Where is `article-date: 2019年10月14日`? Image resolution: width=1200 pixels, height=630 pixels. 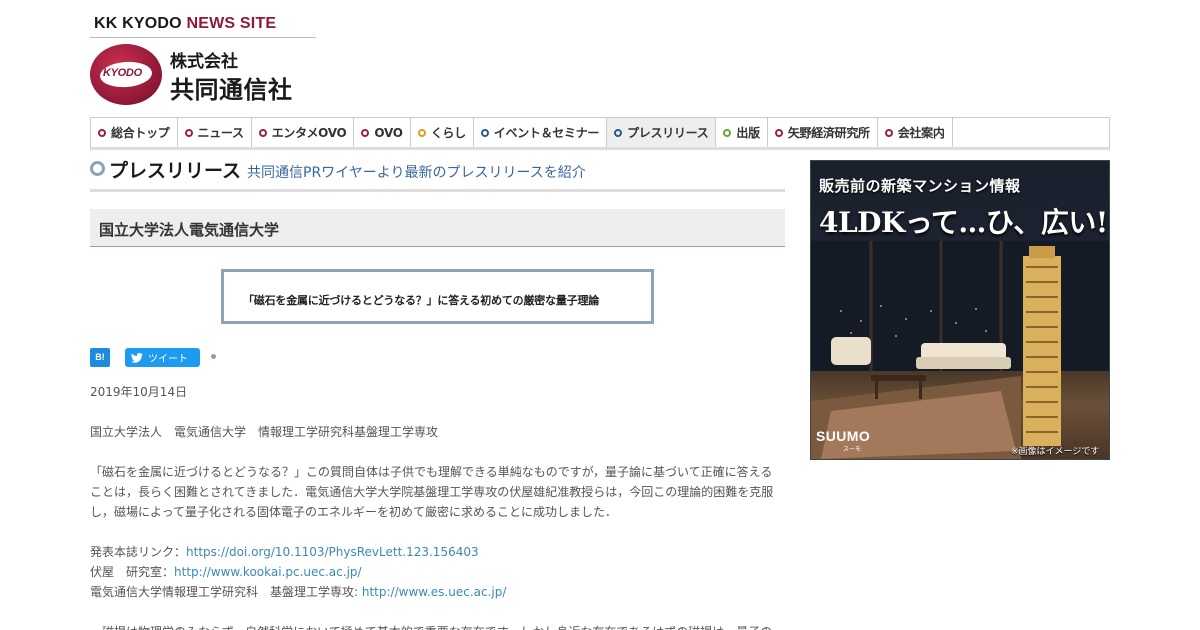
article-date: 2019年10月14日 is located at coordinates (139, 392).